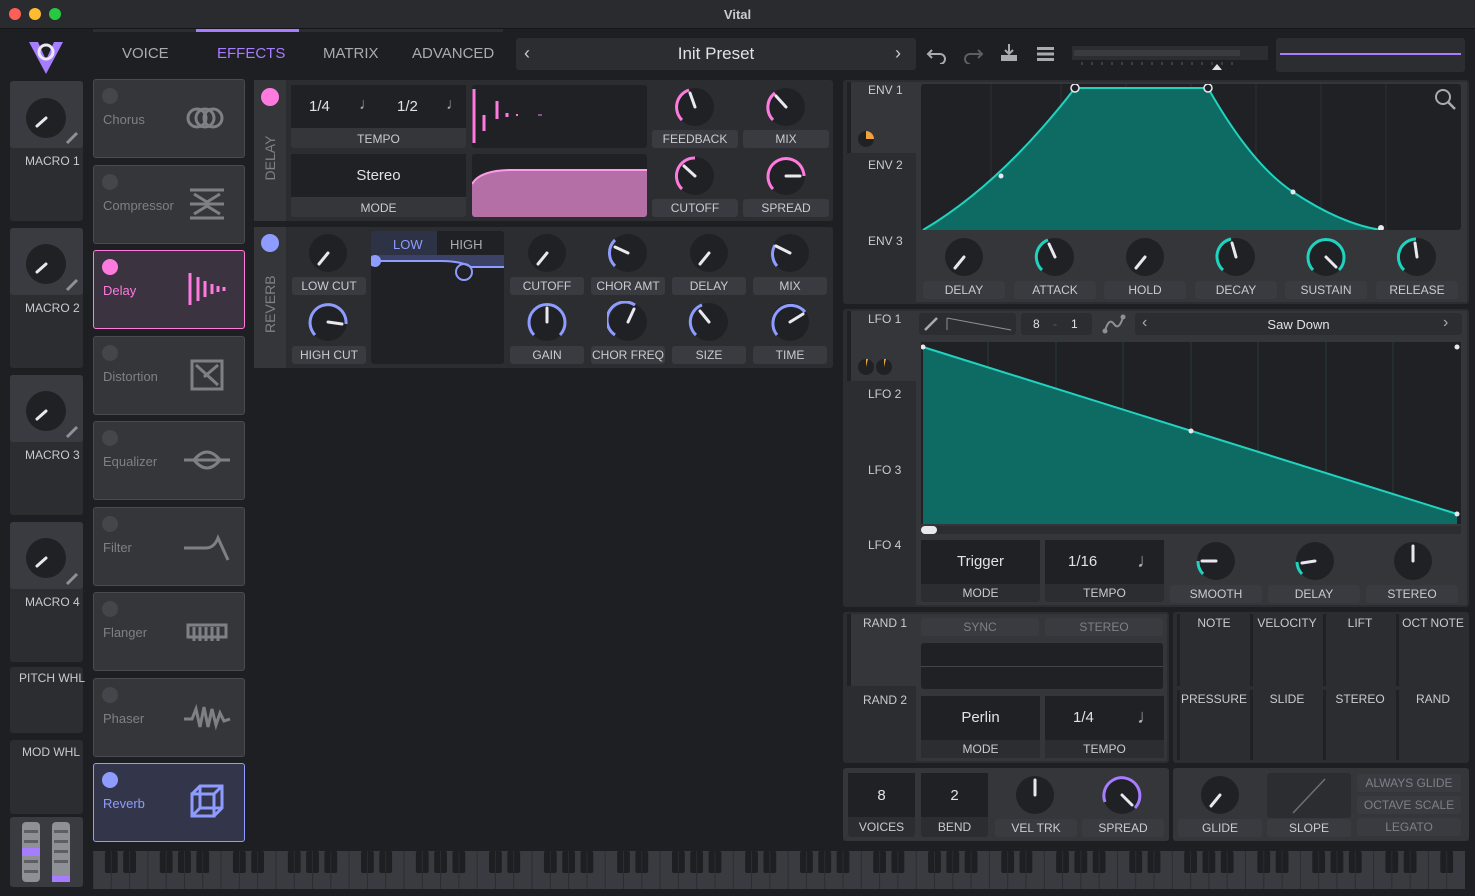 This screenshot has height=896, width=1475. I want to click on equalizer-power-toggle, so click(110, 438).